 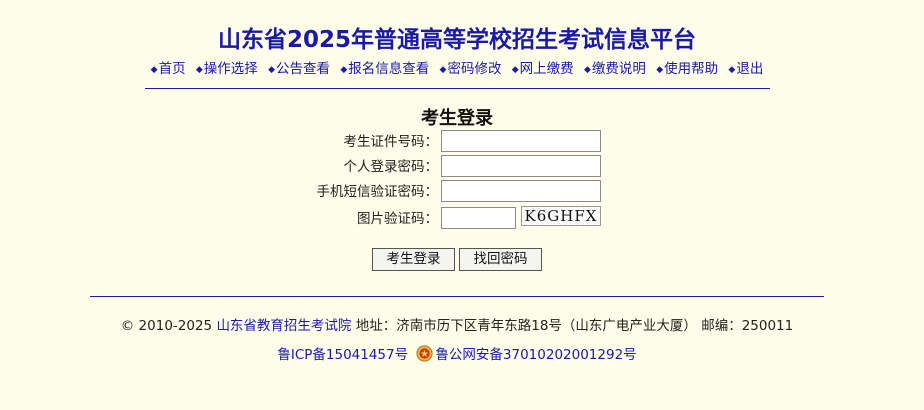 I want to click on footer-divider, so click(x=457, y=296).